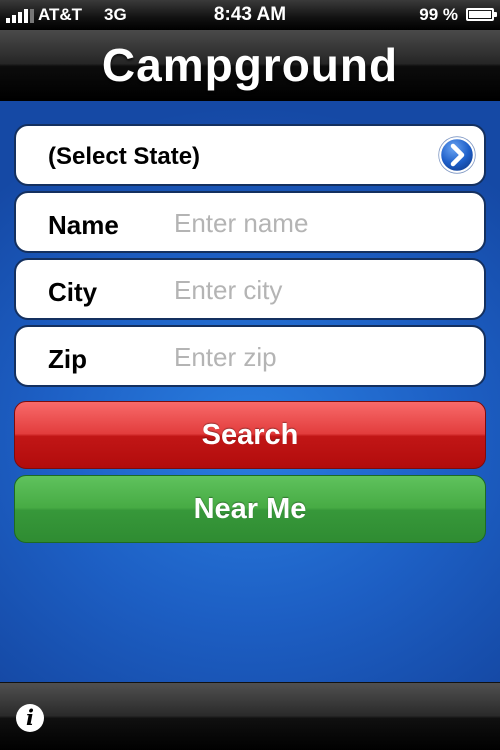 The height and width of the screenshot is (750, 500). I want to click on city-input, so click(319, 290).